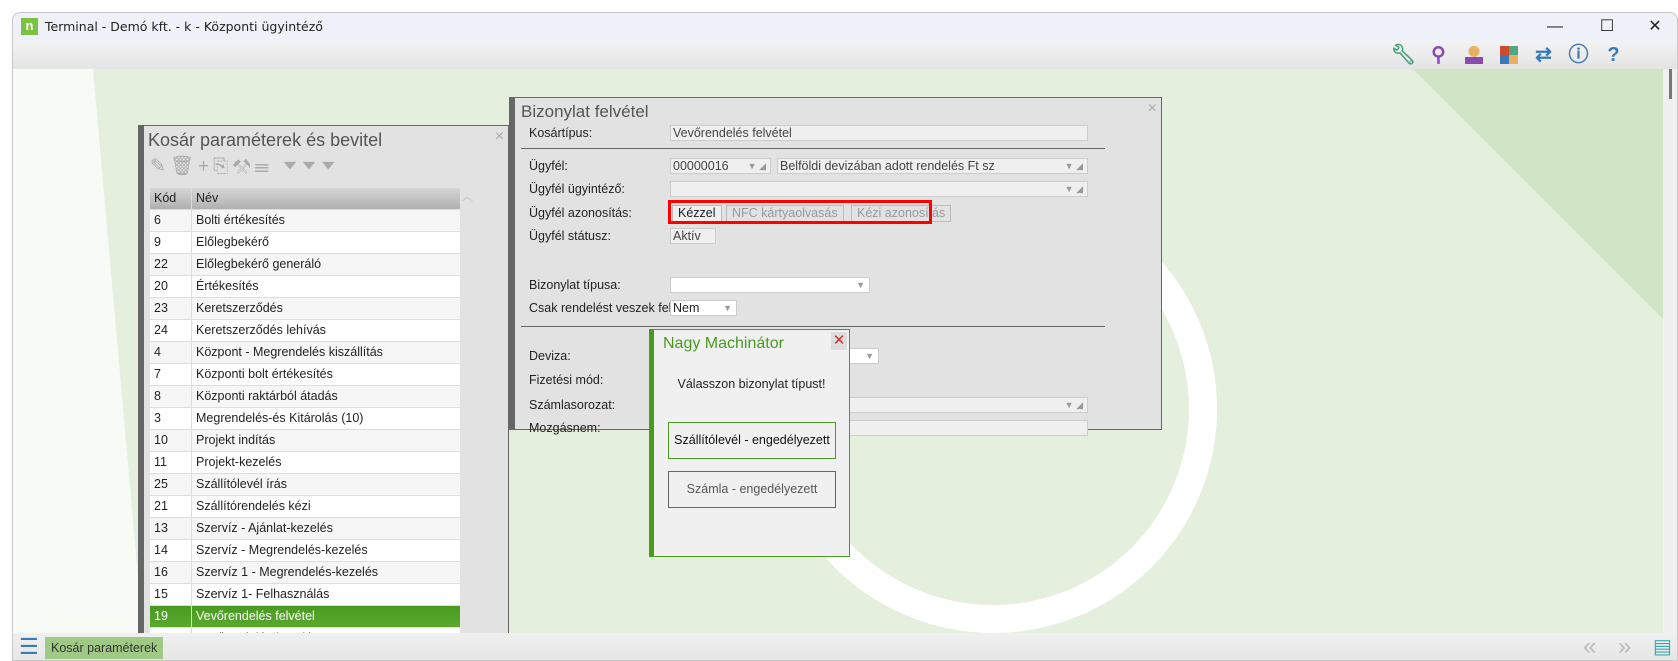  Describe the element at coordinates (1613, 55) in the screenshot. I see `help-icon: ?` at that location.